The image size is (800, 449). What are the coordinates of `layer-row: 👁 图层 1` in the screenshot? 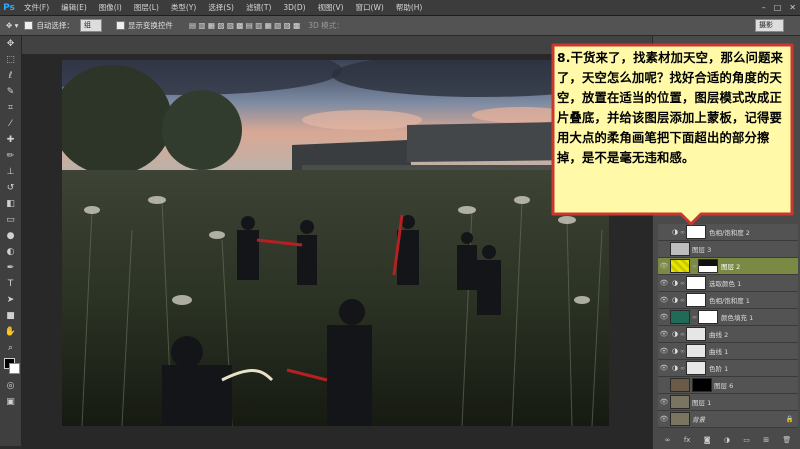 It's located at (728, 402).